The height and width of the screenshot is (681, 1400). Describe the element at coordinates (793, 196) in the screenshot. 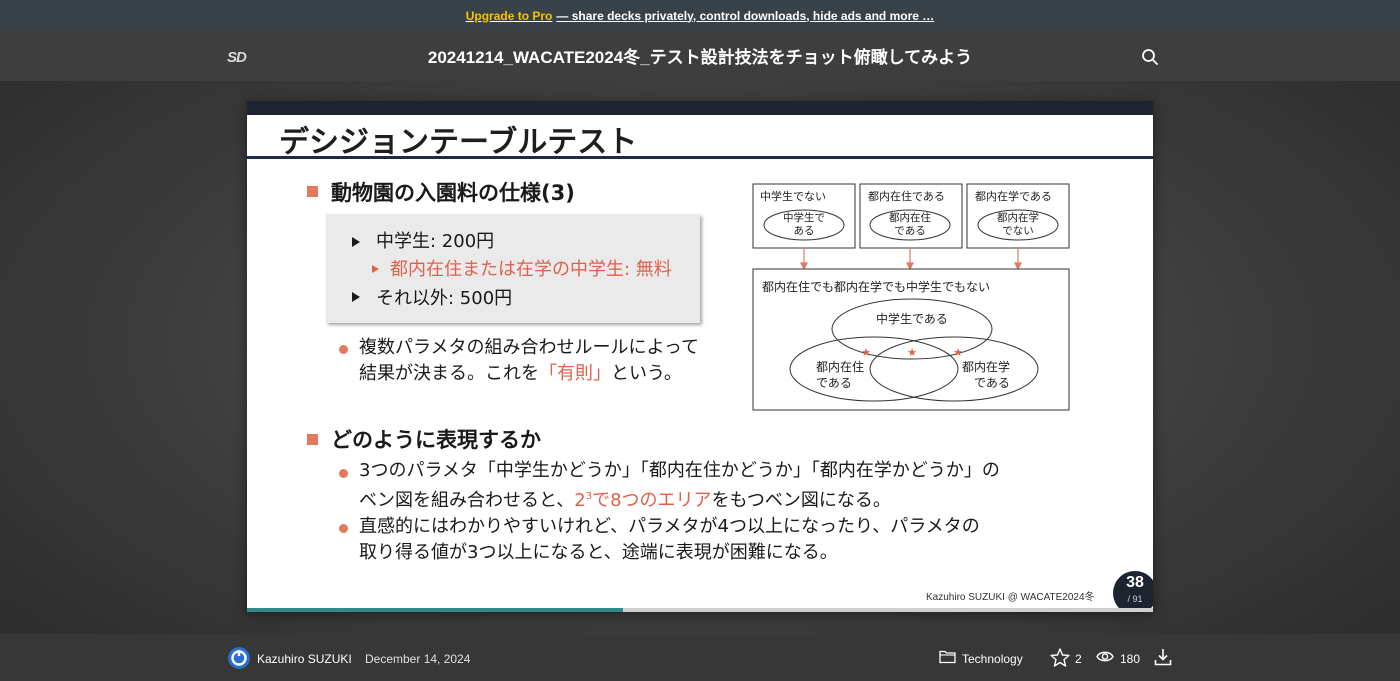

I see `svg-text: 中学生でない` at that location.